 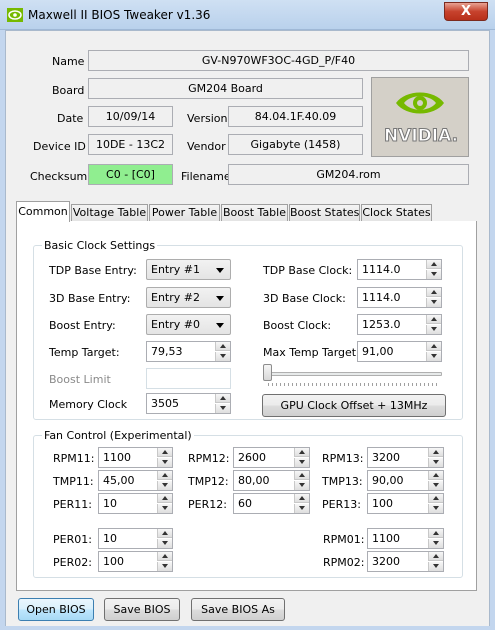 I want to click on save-bios-button: Save BIOS, so click(x=142, y=609).